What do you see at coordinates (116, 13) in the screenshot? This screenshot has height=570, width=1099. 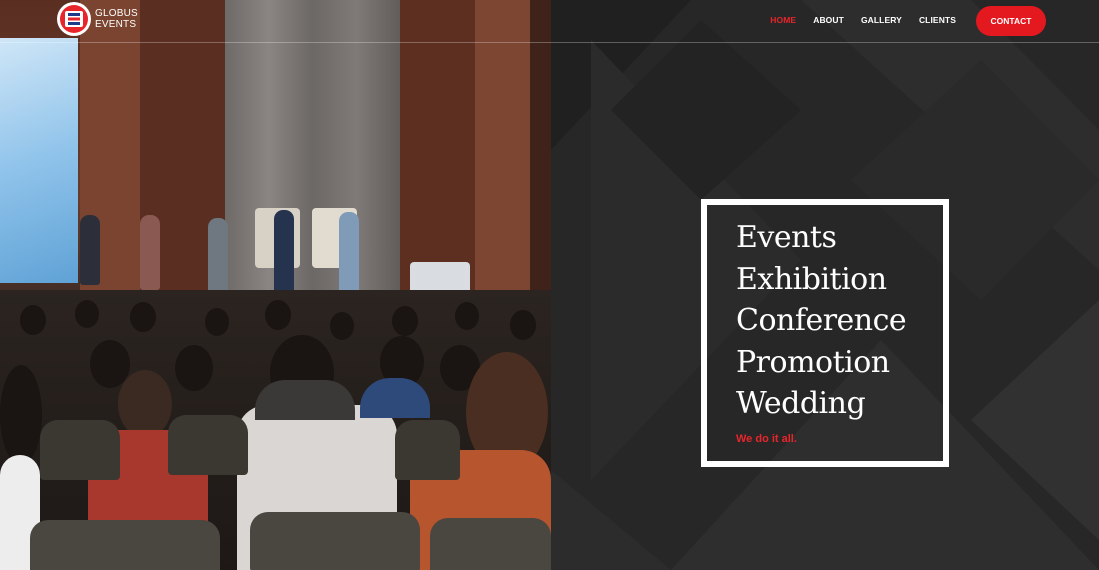 I see `brand-line1: GLOBUS` at bounding box center [116, 13].